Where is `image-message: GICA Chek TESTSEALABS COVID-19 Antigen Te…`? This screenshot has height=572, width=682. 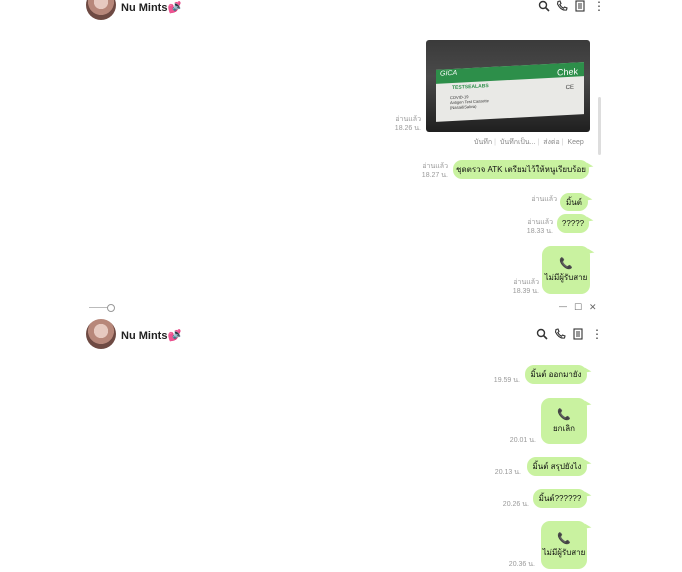
image-message: GICA Chek TESTSEALABS COVID-19 Antigen Te… is located at coordinates (508, 86).